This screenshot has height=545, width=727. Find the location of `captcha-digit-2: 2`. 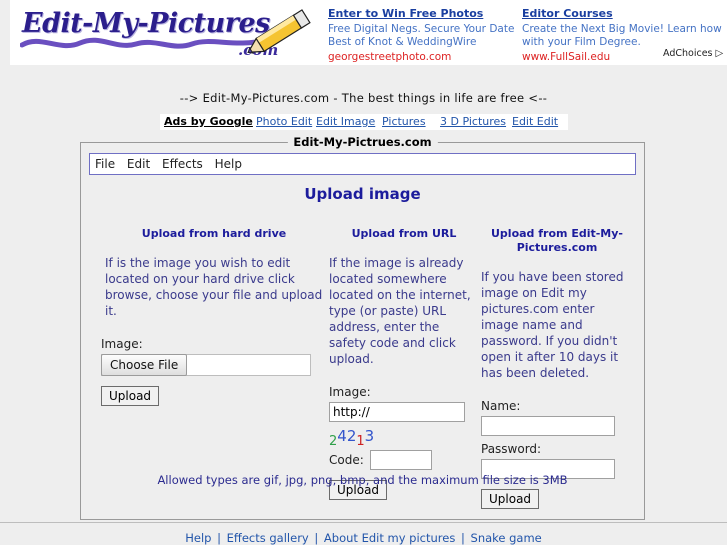

captcha-digit-2: 2 is located at coordinates (351, 436).